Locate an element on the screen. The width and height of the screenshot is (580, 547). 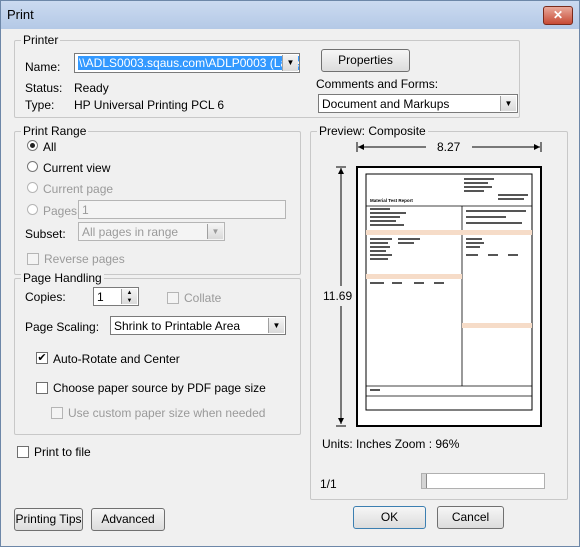
preview-document: Material Test Report is located at coordinates (449, 292).